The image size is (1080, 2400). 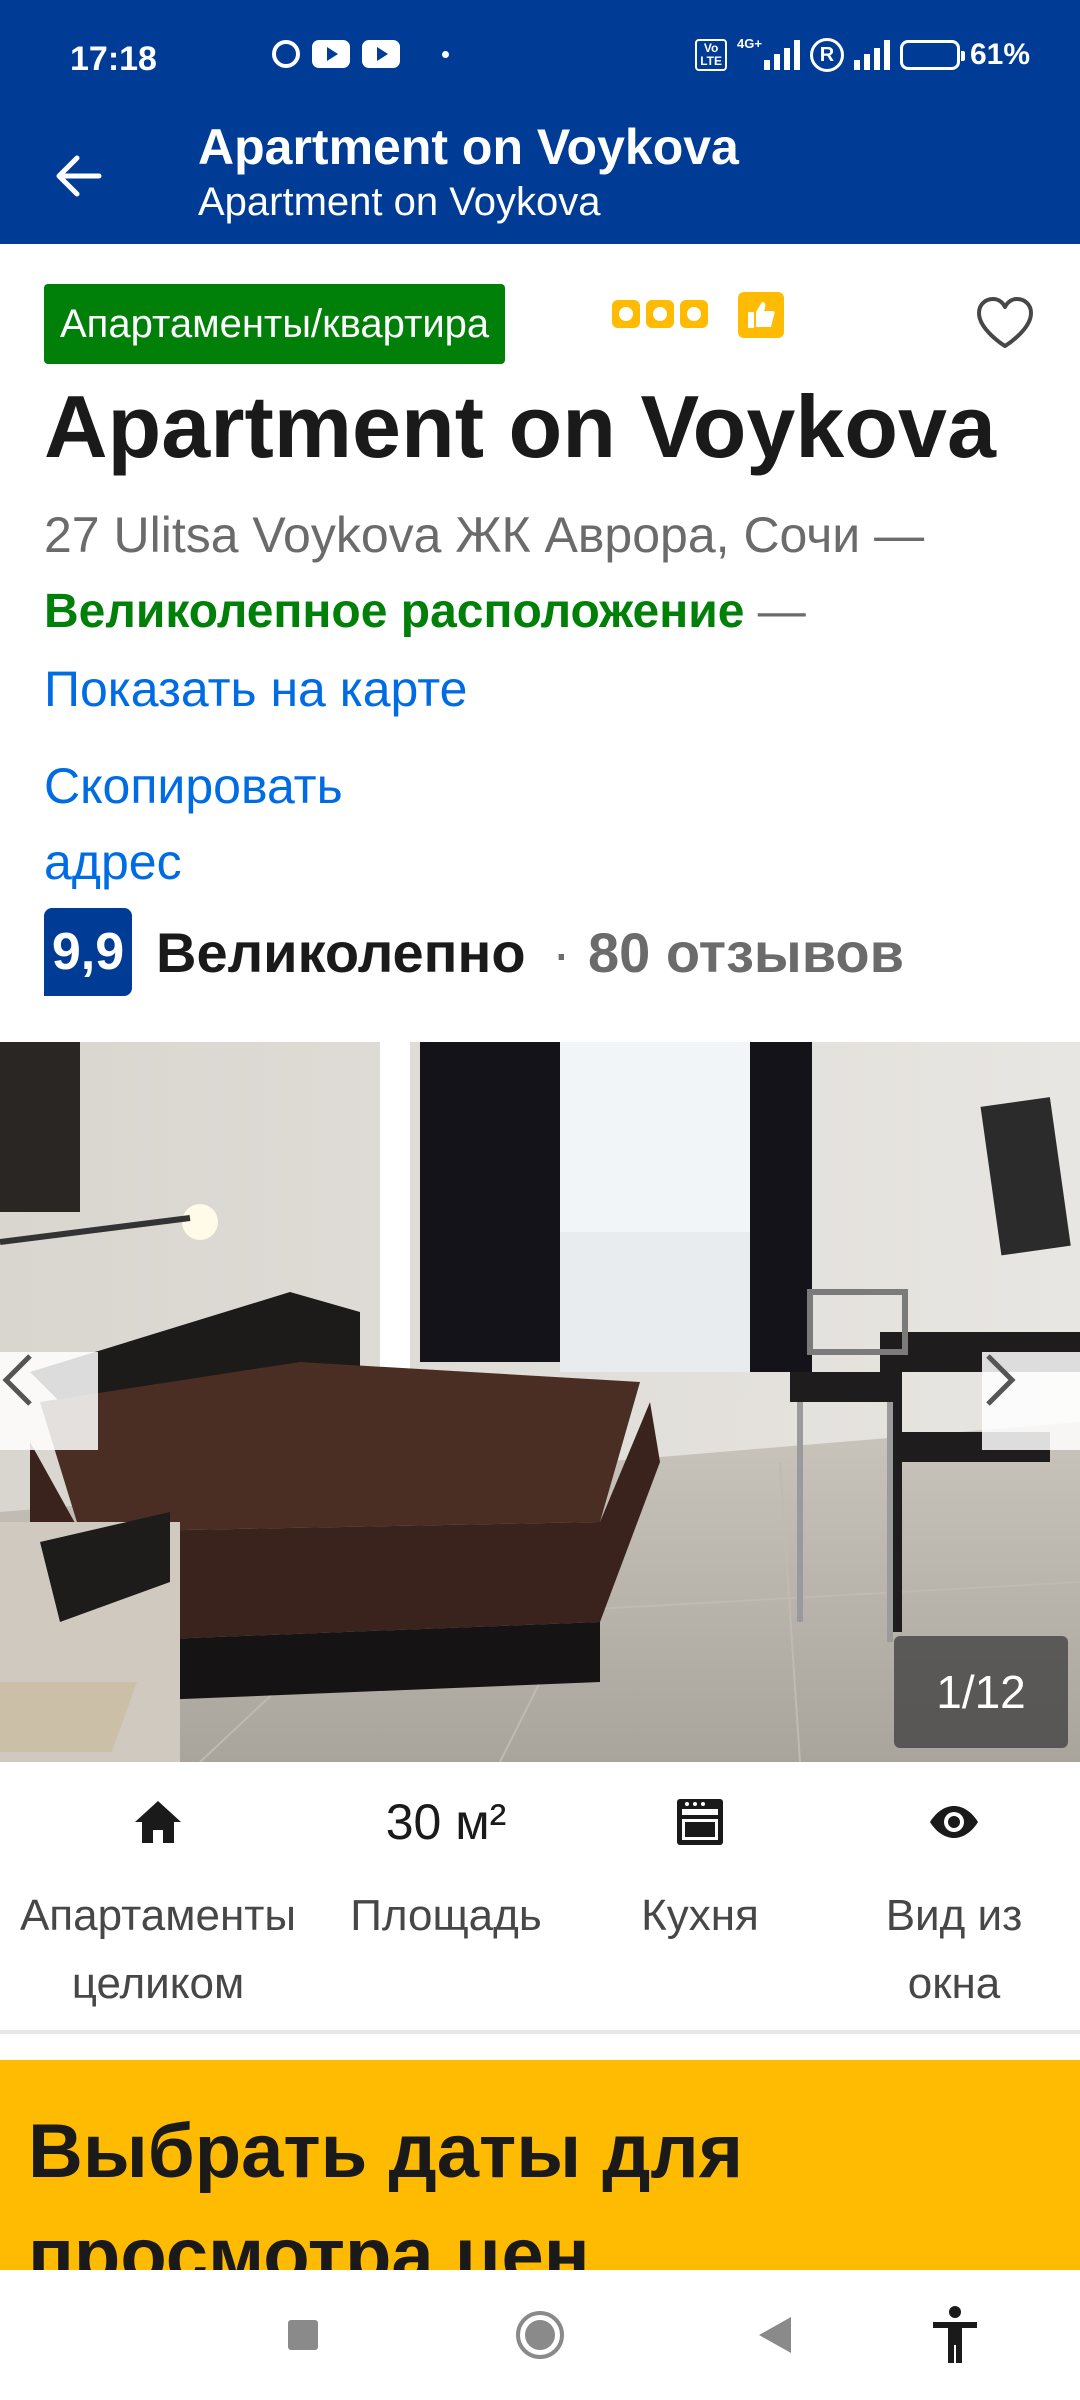 I want to click on facility-entire-apartment: Апартаменты целиком, so click(x=158, y=1890).